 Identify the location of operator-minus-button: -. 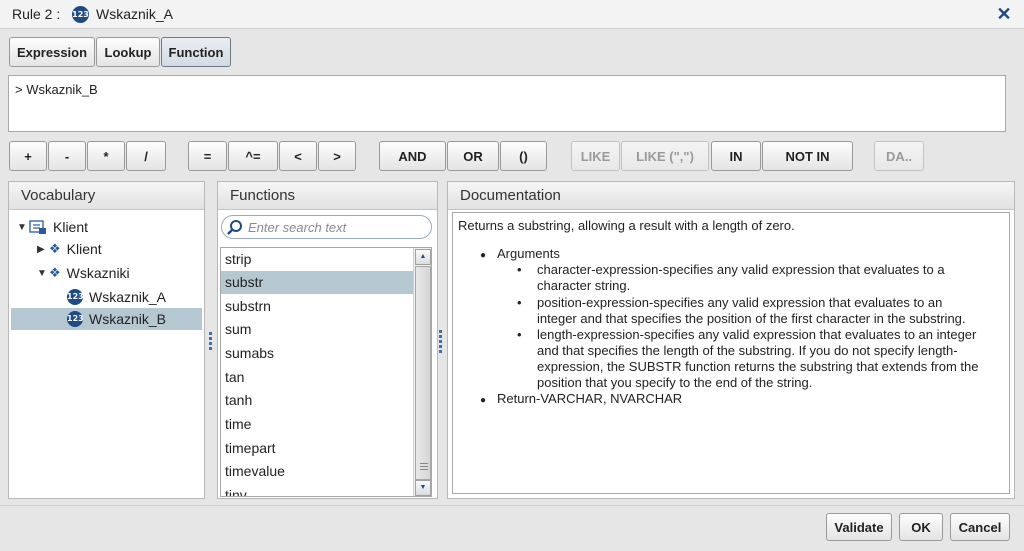
(67, 156).